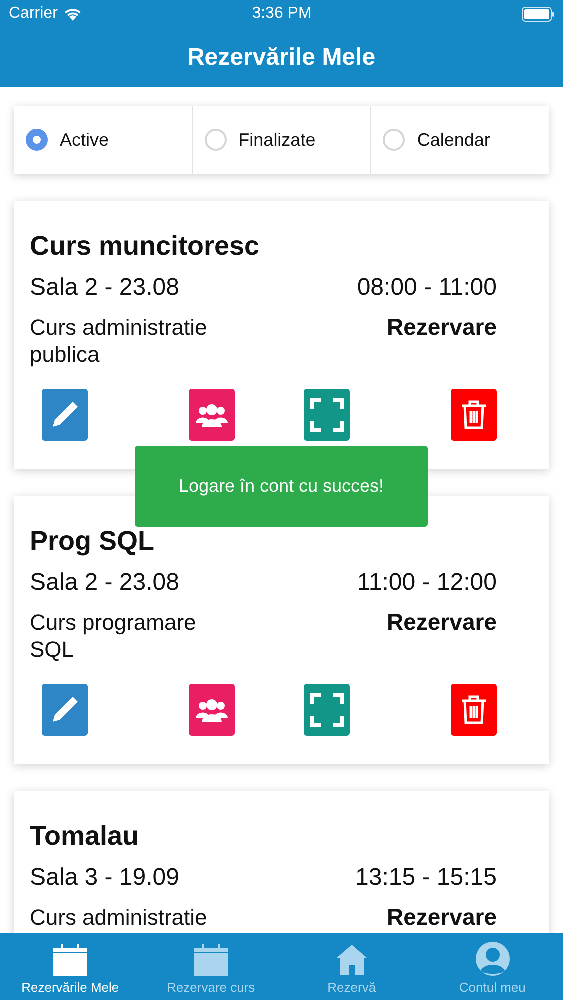  Describe the element at coordinates (281, 486) in the screenshot. I see `success-toast: Logare în cont cu succes!` at that location.